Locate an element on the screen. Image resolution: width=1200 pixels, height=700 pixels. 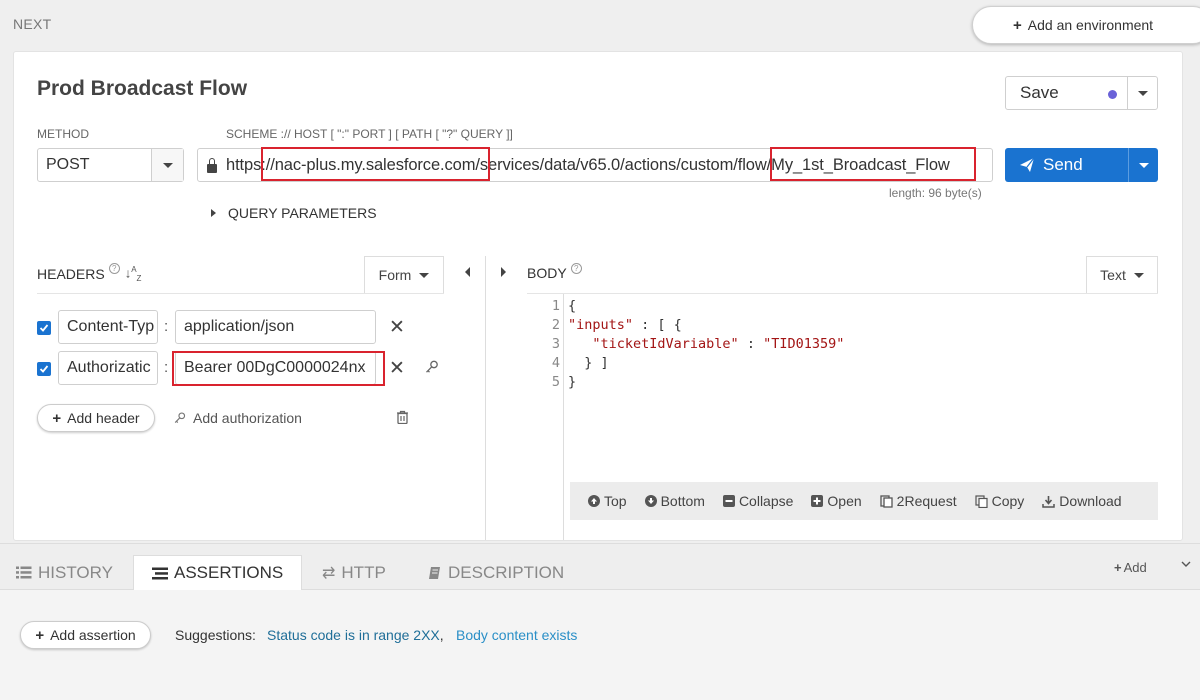
headers-label: HEADERS is located at coordinates (71, 273).